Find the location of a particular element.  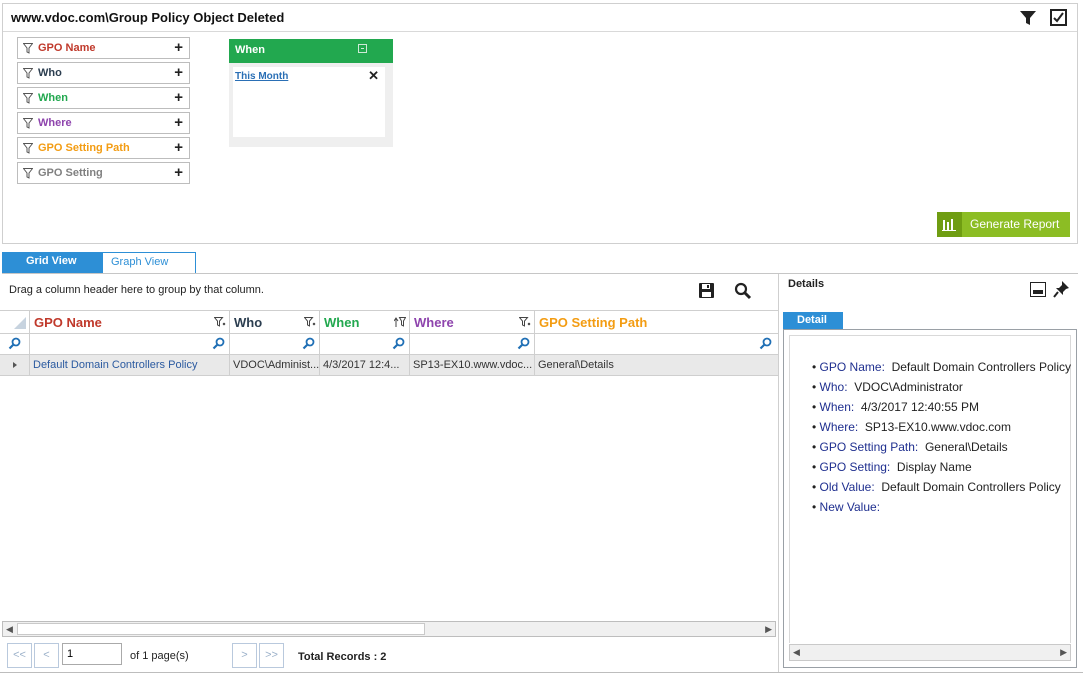

expand-arrow-icon is located at coordinates (15, 365).